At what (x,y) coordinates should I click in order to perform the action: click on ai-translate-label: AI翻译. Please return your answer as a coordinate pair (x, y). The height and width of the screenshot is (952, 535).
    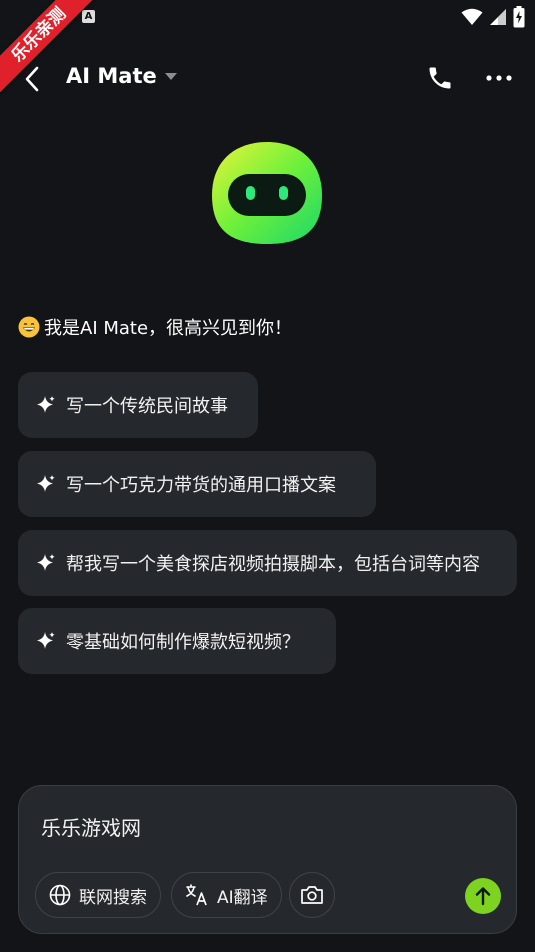
    Looking at the image, I should click on (242, 897).